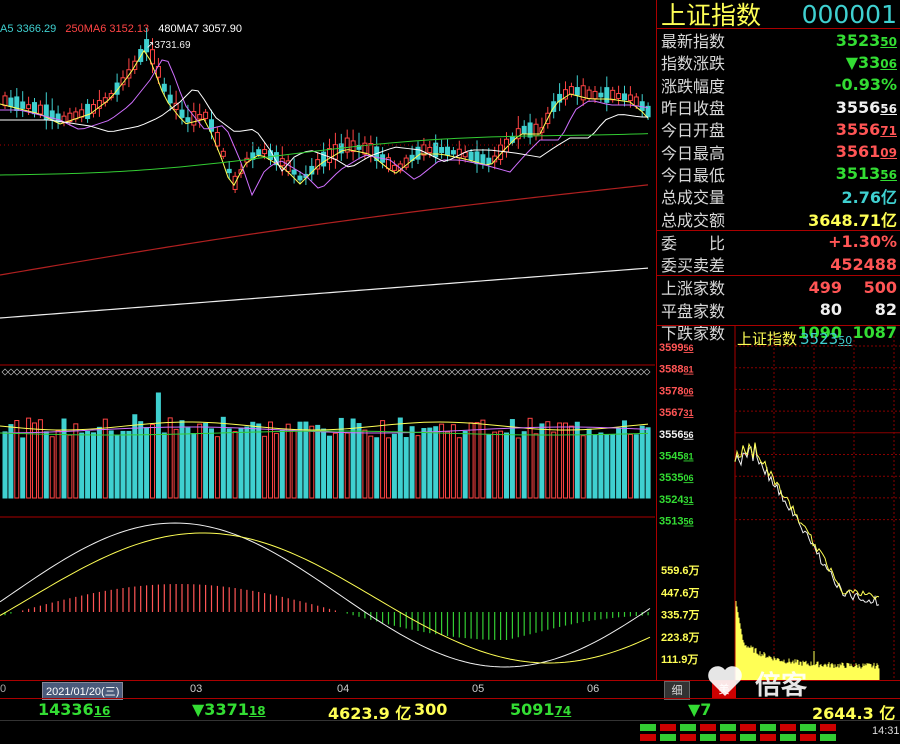 Image resolution: width=900 pixels, height=744 pixels. What do you see at coordinates (725, 681) in the screenshot?
I see `heart-logo-icon` at bounding box center [725, 681].